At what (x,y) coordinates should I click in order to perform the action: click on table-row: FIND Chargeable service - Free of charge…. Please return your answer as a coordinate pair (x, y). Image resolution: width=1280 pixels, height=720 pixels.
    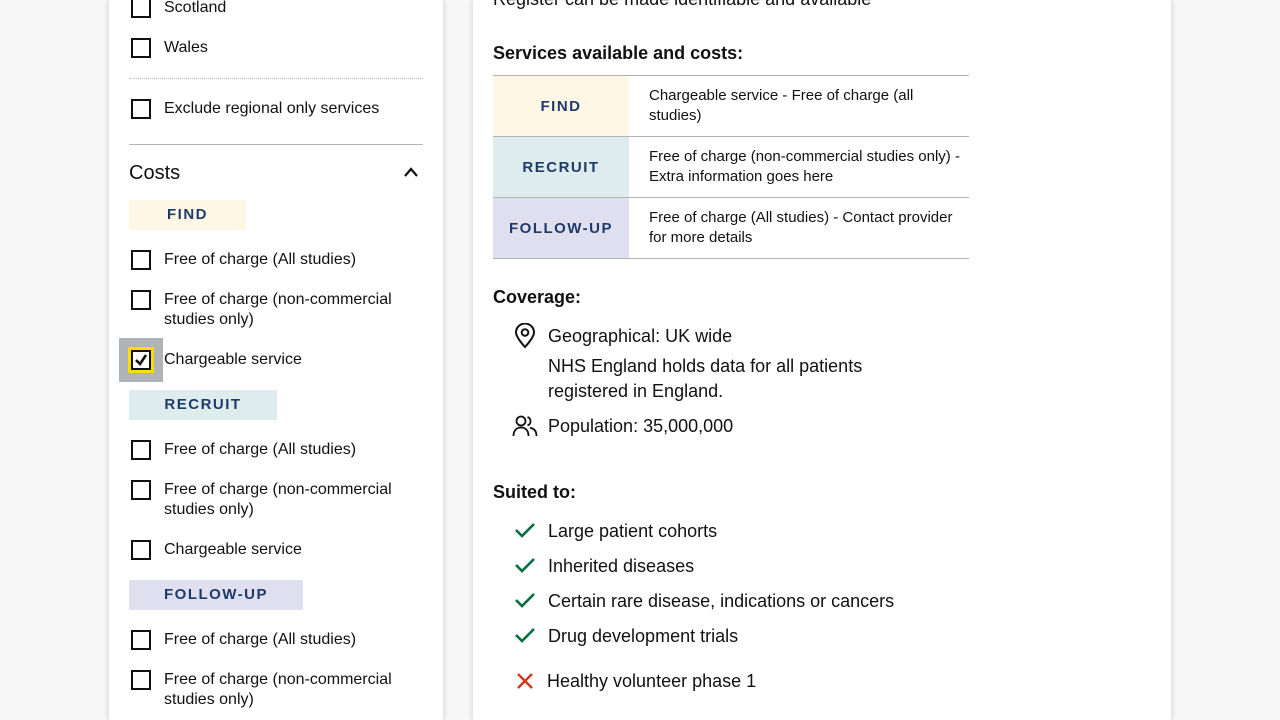
    Looking at the image, I should click on (731, 106).